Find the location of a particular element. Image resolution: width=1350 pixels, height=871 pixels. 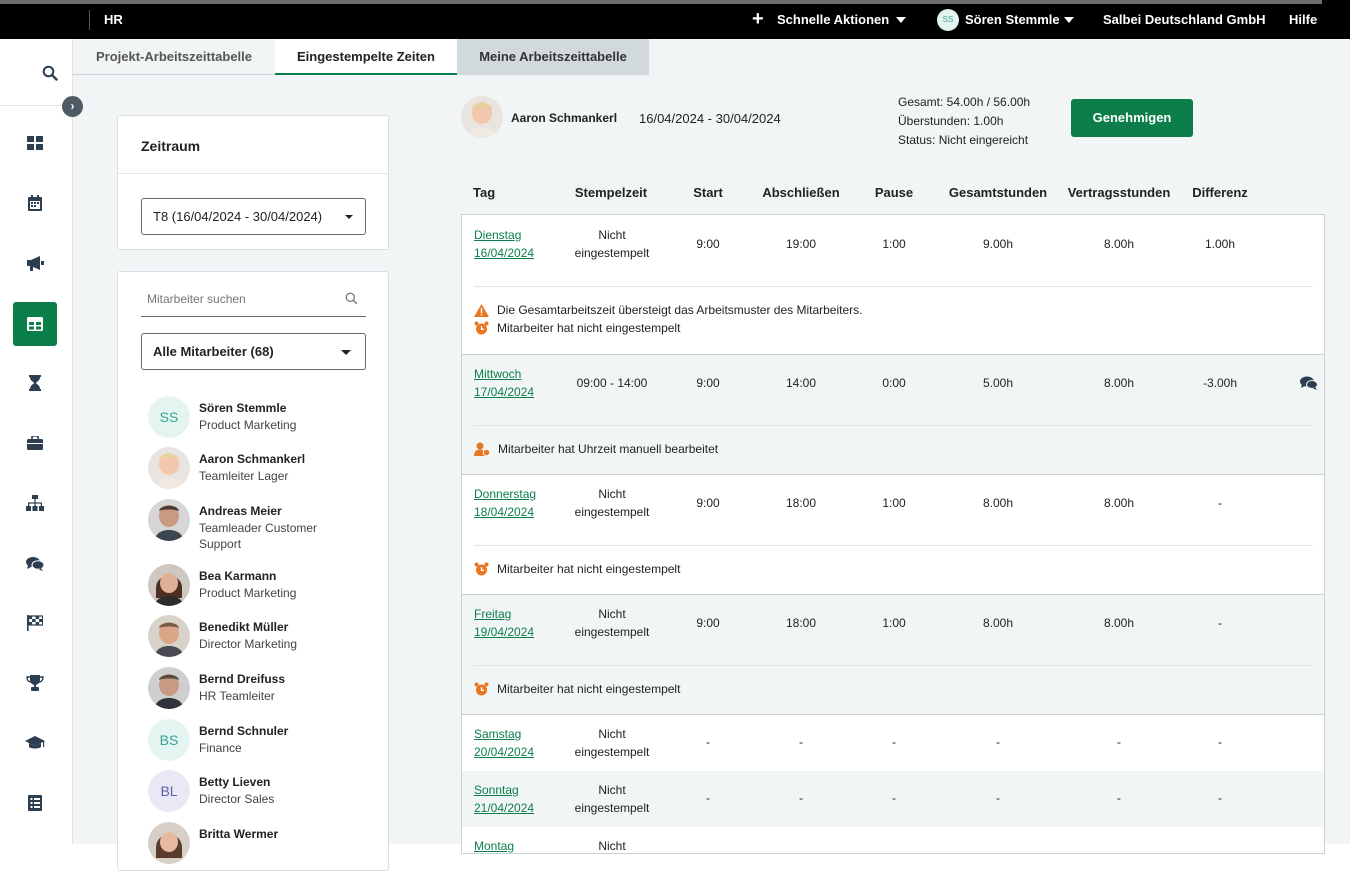

sidebar-item-learning is located at coordinates (35, 743).